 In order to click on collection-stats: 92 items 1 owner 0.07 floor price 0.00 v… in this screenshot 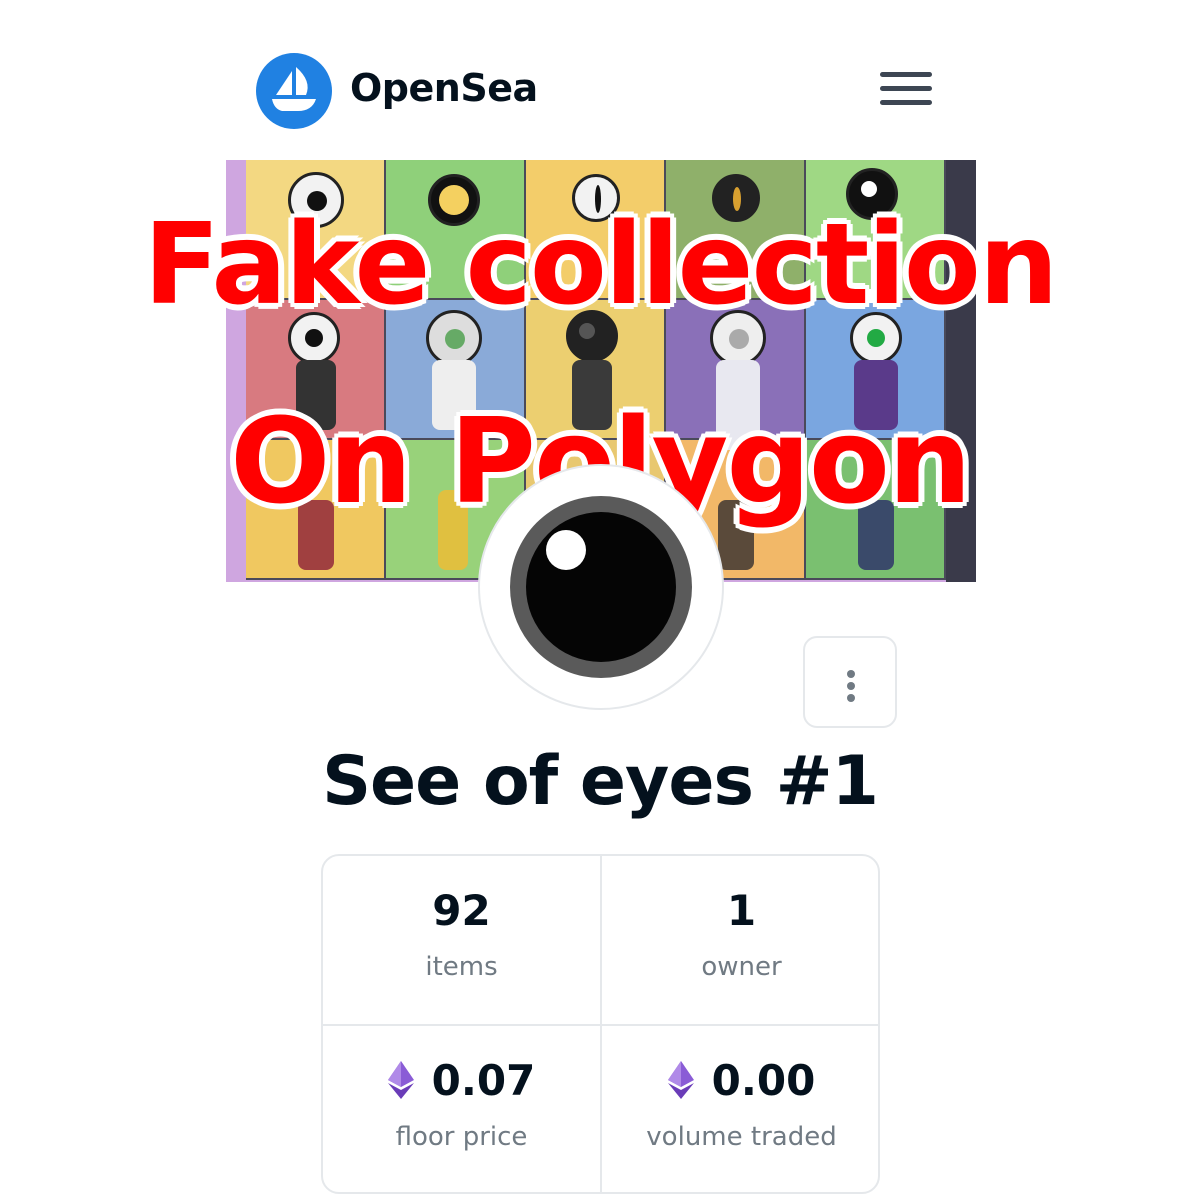, I will do `click(600, 1024)`.